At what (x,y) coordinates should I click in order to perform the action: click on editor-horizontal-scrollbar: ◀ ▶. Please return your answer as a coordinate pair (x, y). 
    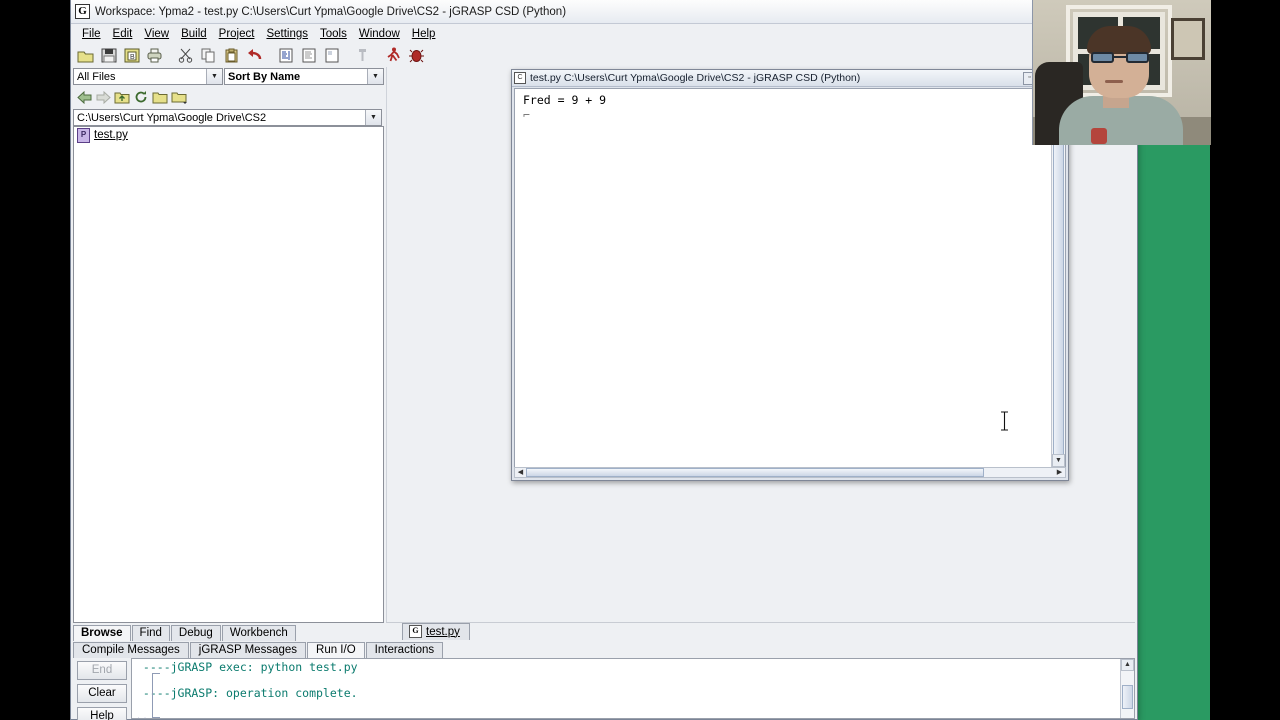
    Looking at the image, I should click on (790, 472).